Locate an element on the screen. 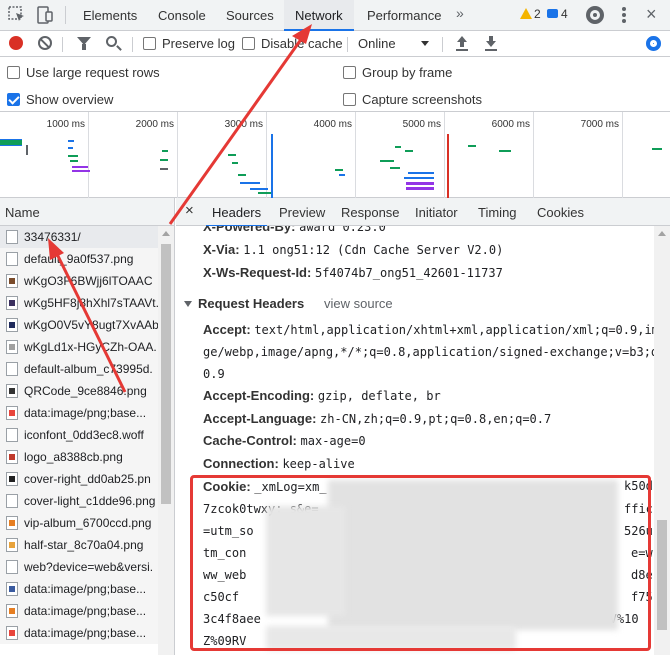 Image resolution: width=670 pixels, height=655 pixels. header-name: Cache-Control: is located at coordinates (250, 440).